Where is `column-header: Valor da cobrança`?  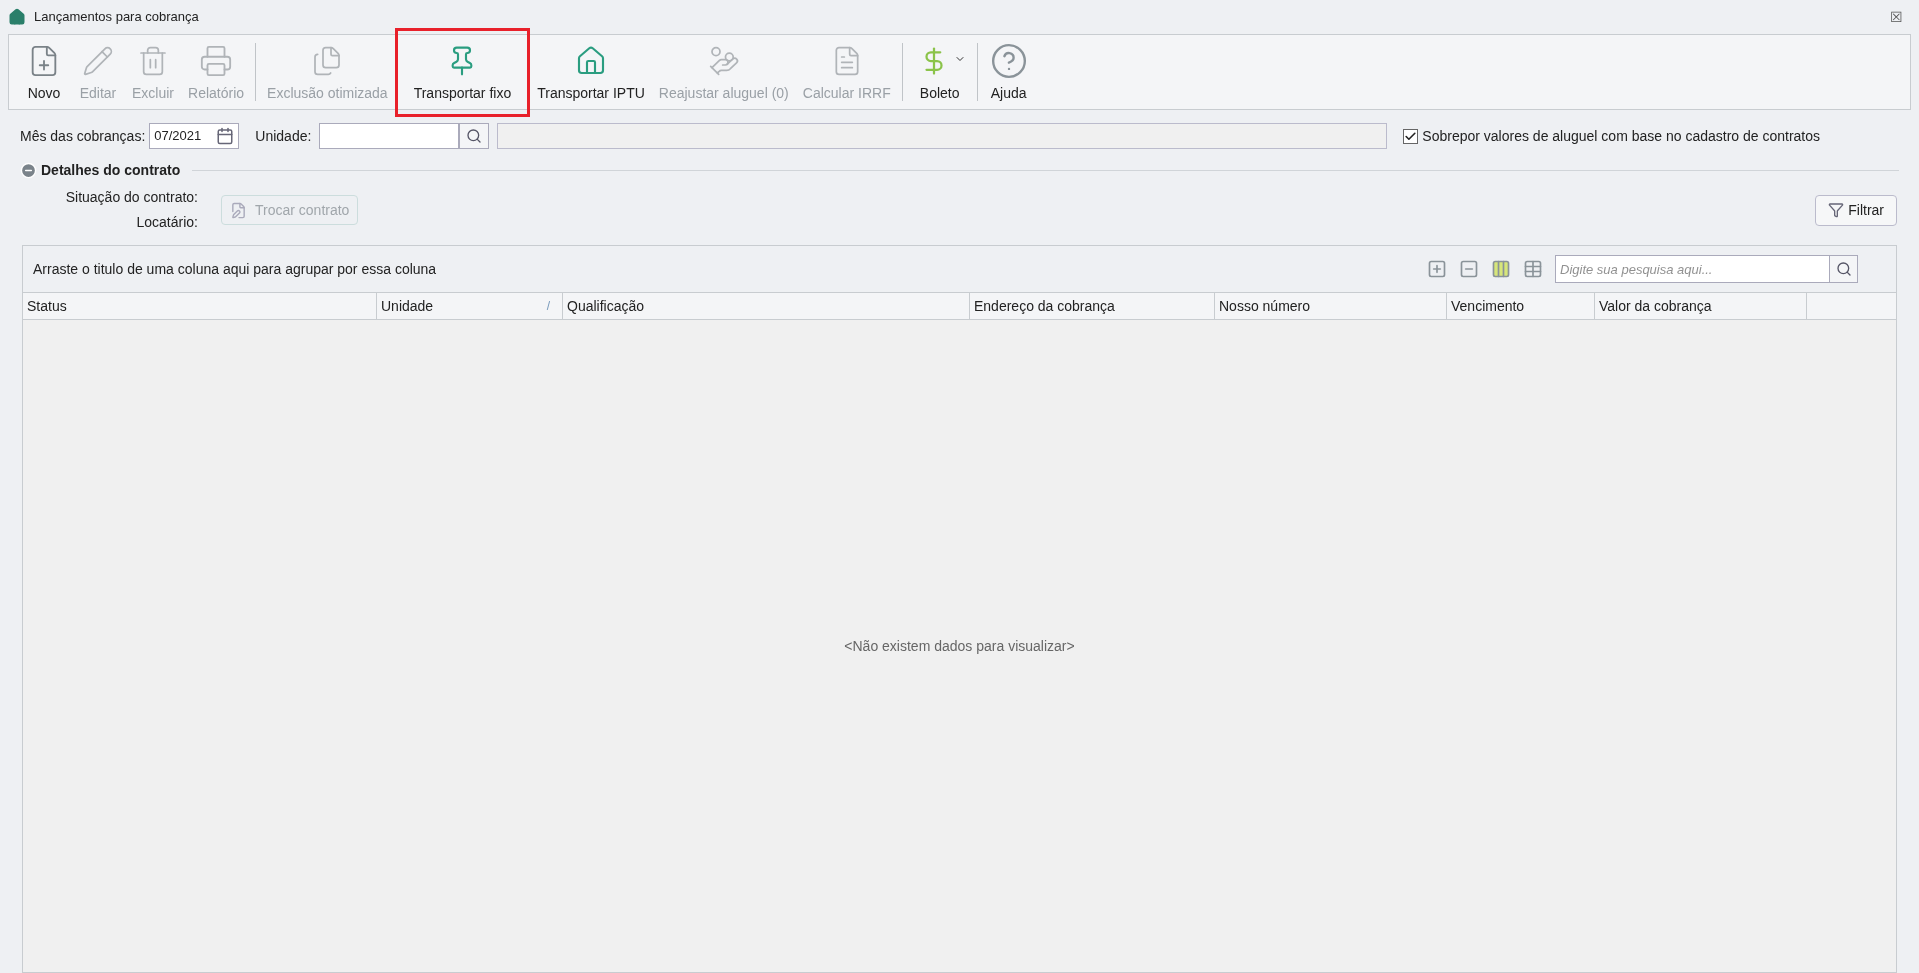
column-header: Valor da cobrança is located at coordinates (1701, 306).